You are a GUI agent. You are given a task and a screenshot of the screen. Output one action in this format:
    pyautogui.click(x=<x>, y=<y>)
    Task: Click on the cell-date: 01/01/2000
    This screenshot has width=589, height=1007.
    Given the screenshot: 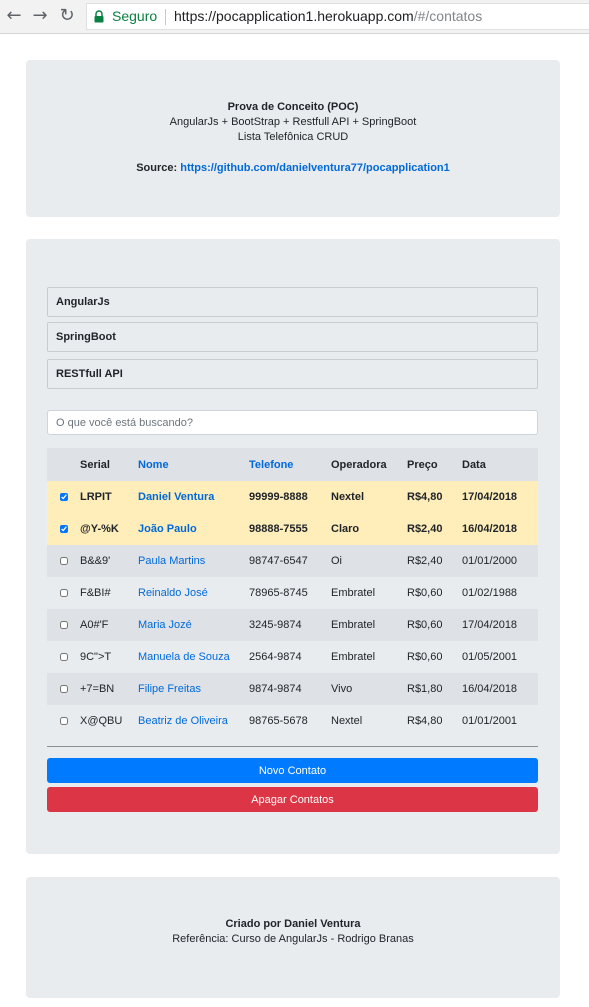 What is the action you would take?
    pyautogui.click(x=500, y=561)
    